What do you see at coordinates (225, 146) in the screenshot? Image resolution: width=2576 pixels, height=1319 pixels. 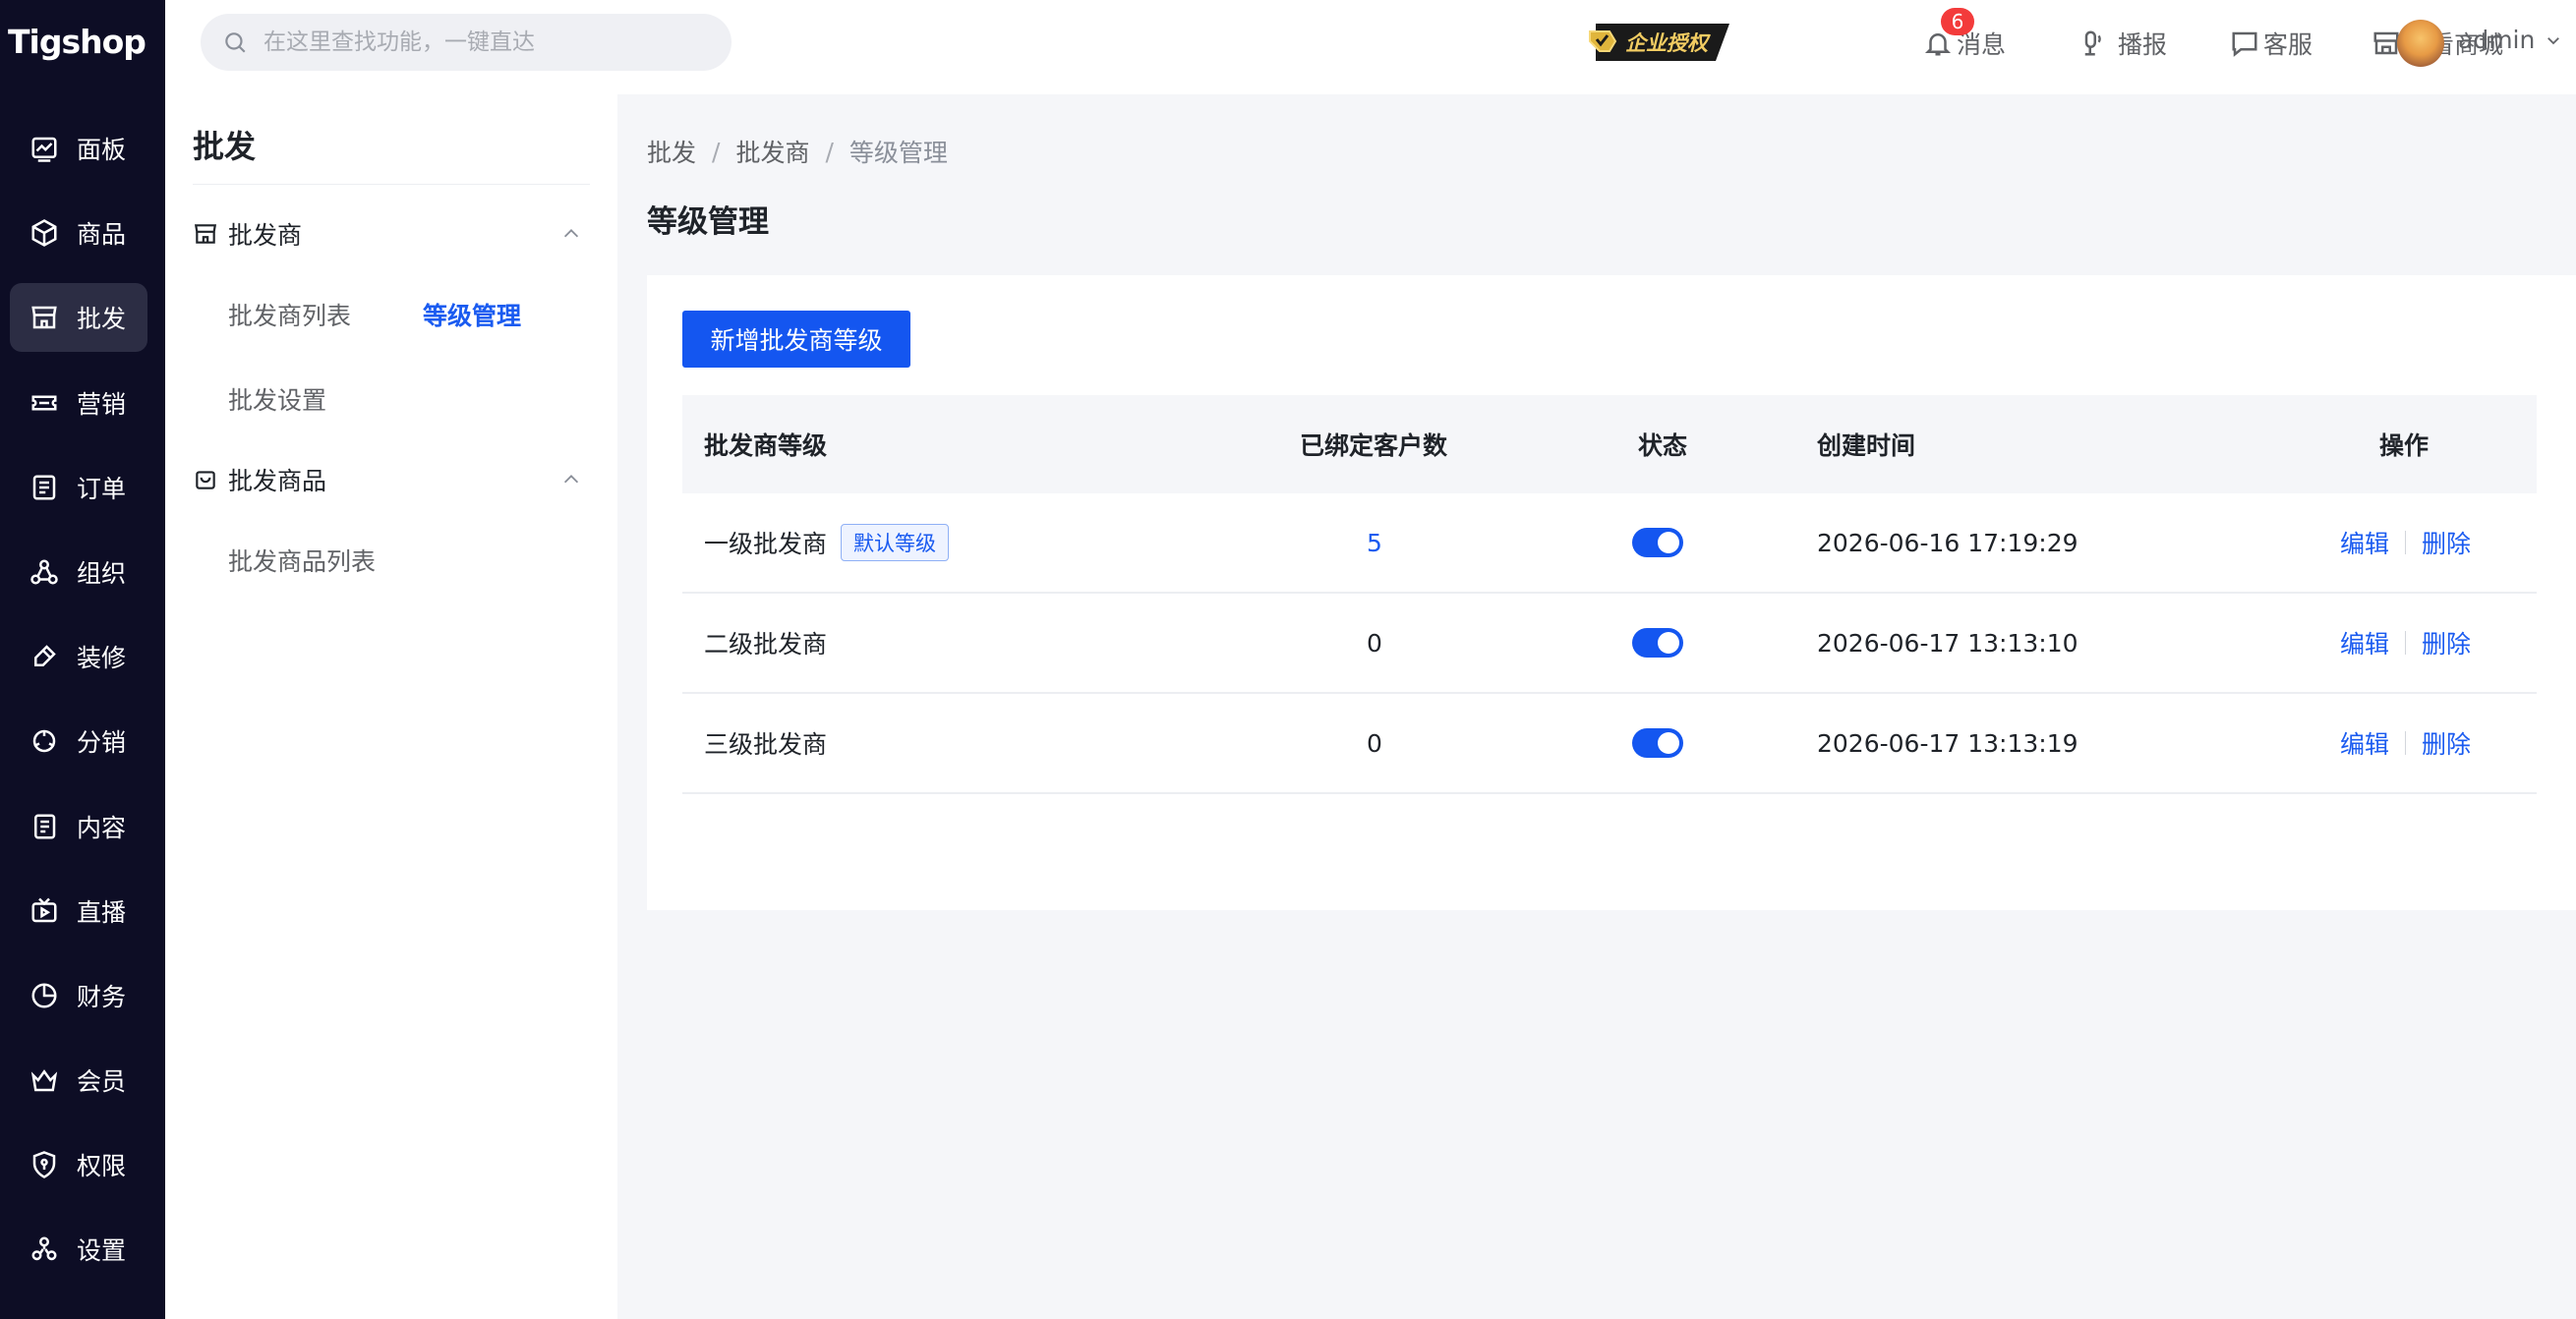 I see `submenu-title: 批发` at bounding box center [225, 146].